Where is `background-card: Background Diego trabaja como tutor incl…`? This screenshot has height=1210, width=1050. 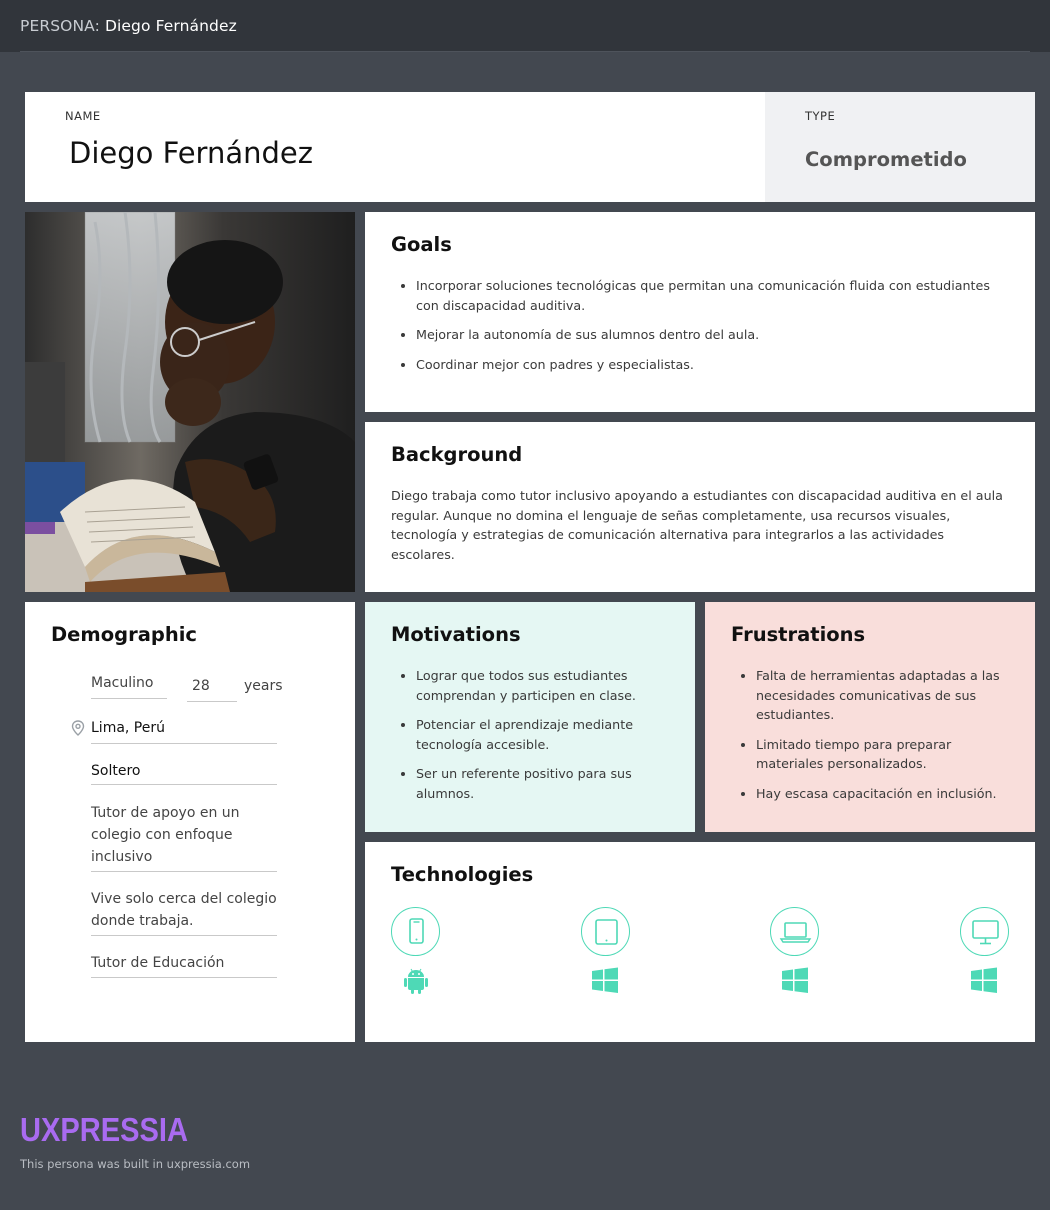
background-card: Background Diego trabaja como tutor incl… is located at coordinates (700, 507).